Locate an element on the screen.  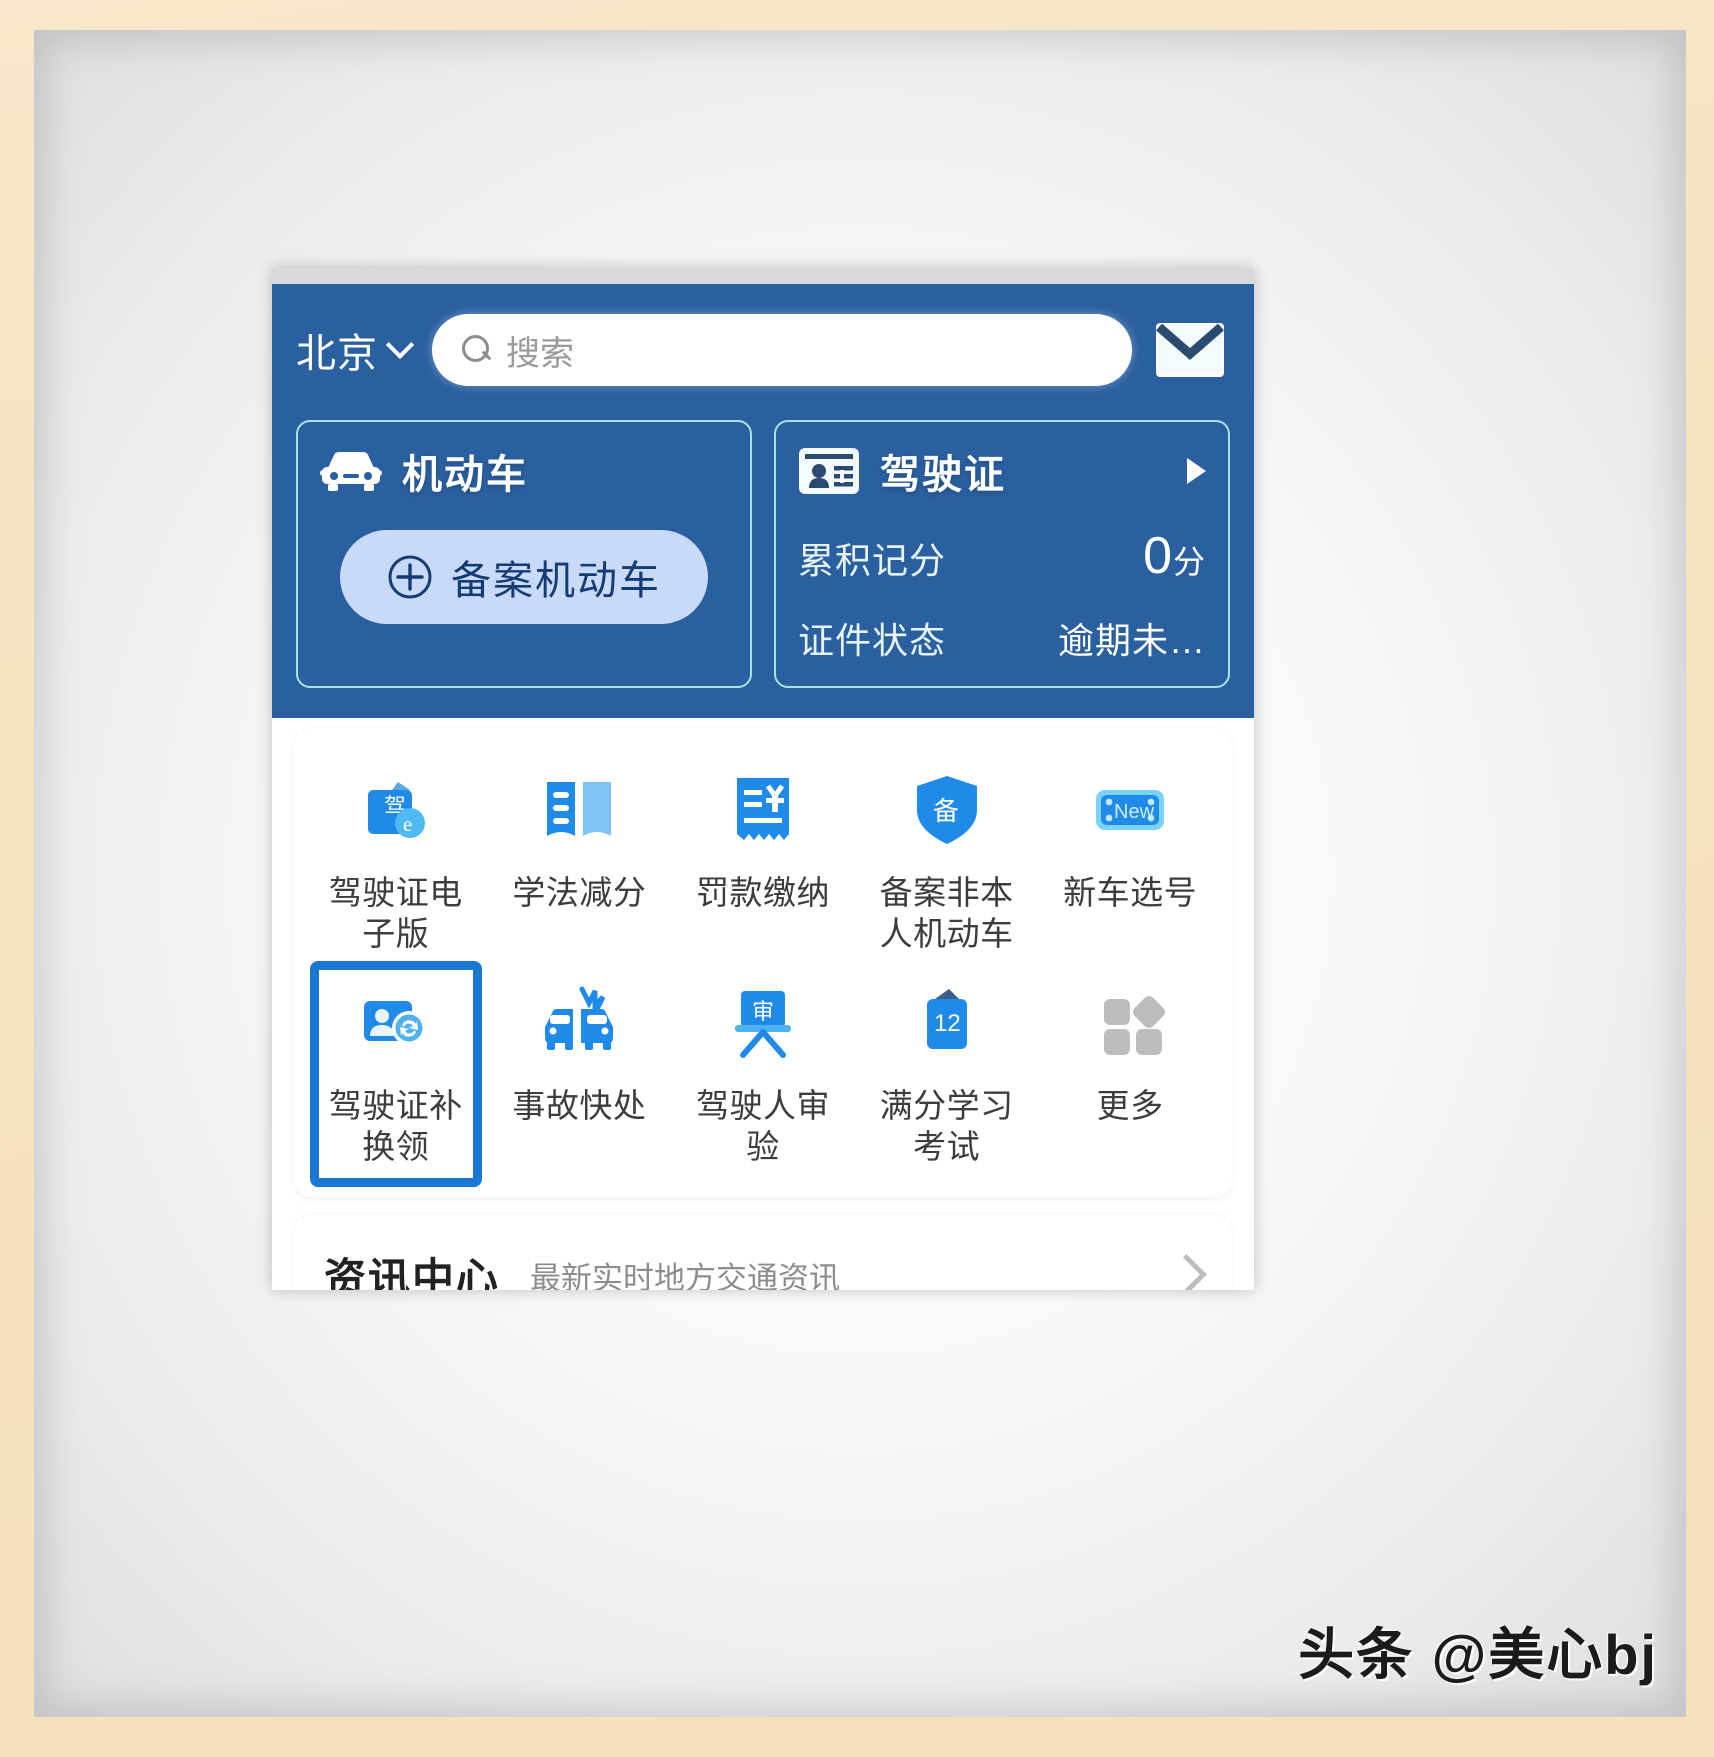
news-center-title: 资讯中心 is located at coordinates (412, 1272).